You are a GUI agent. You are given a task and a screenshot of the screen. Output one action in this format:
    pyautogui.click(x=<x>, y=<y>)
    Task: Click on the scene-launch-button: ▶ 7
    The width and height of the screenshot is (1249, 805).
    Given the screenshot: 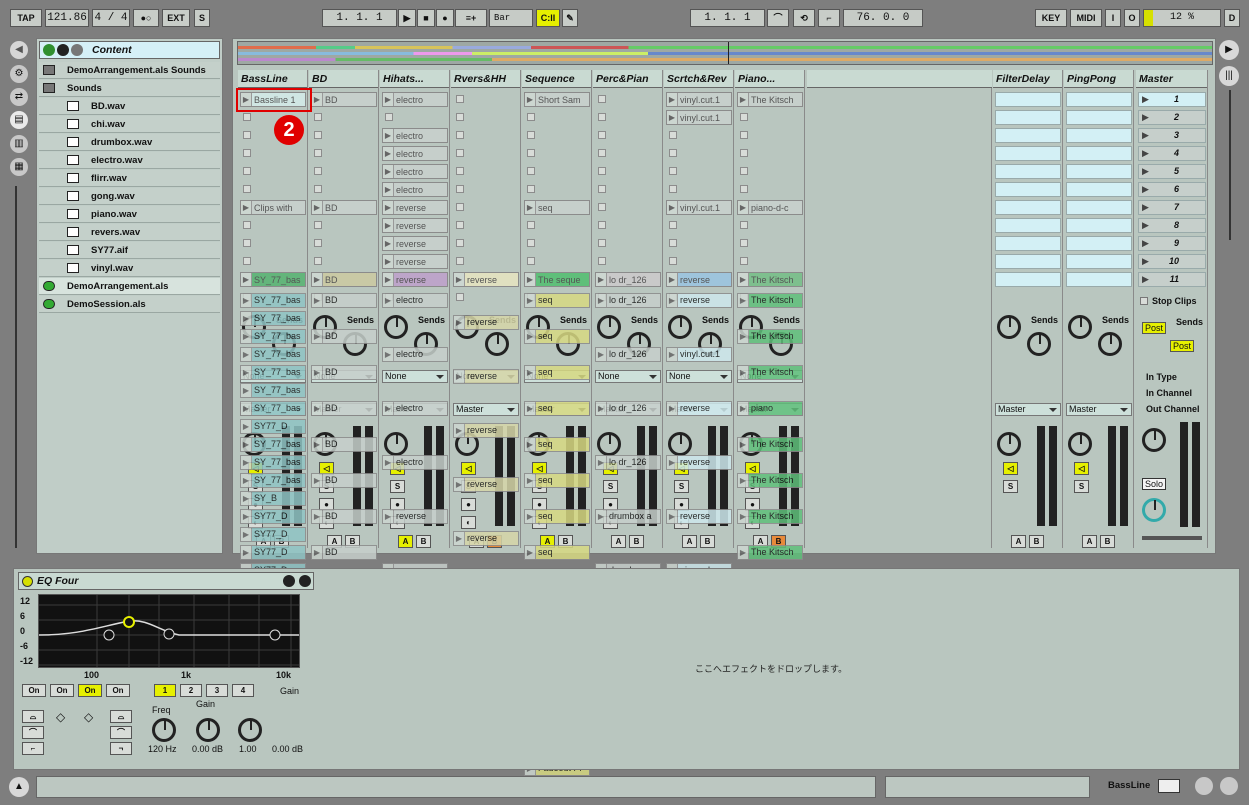 What is the action you would take?
    pyautogui.click(x=1172, y=207)
    